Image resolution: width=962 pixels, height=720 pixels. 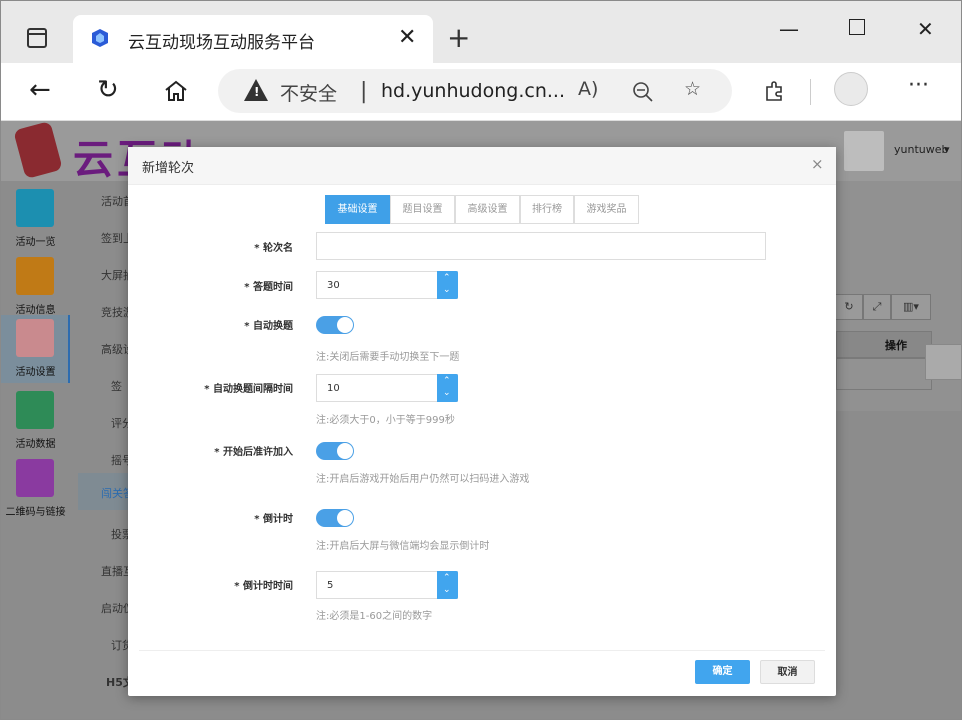 I want to click on table-toolbar: ↻ ⤢ ▥▾, so click(x=883, y=307).